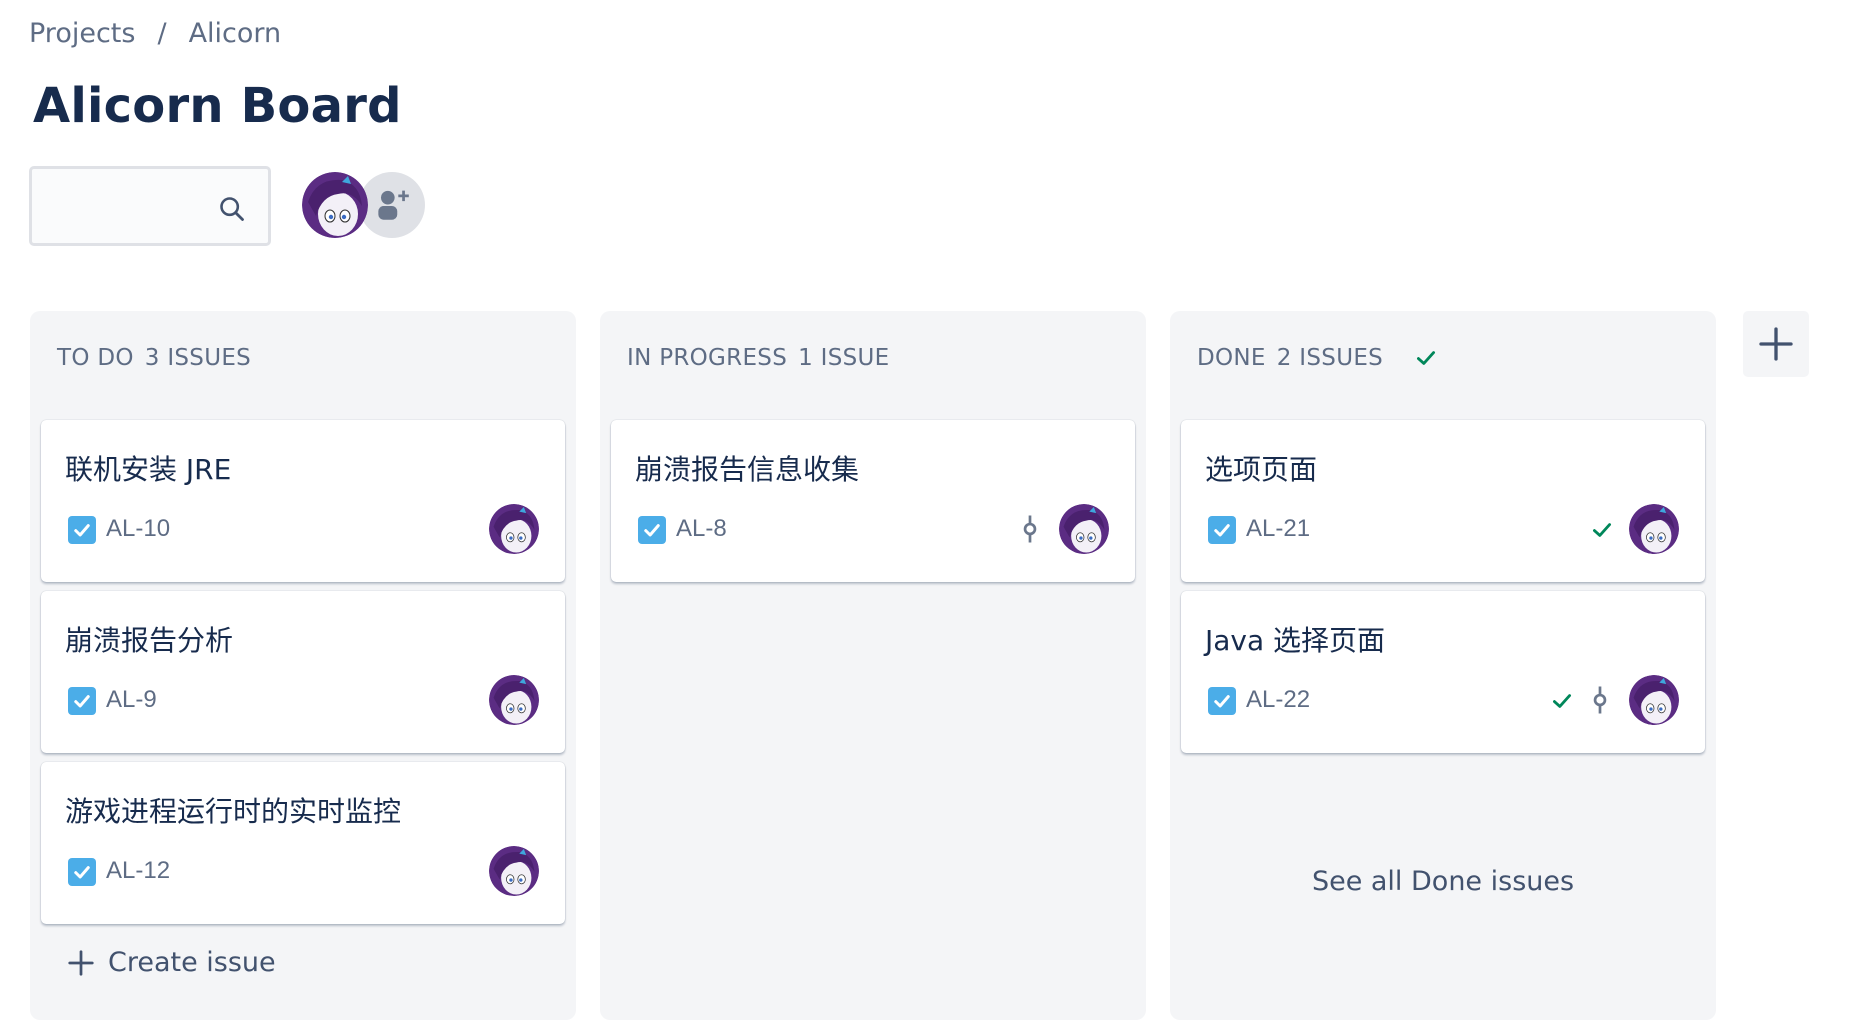 The height and width of the screenshot is (1036, 1868). I want to click on column-issue-count: 2 ISSUES, so click(1330, 358).